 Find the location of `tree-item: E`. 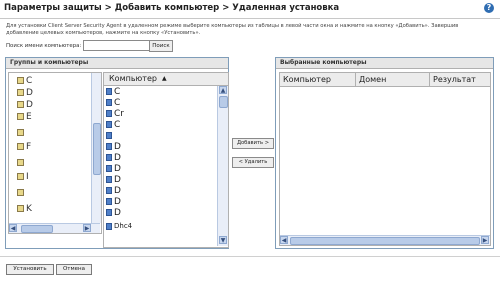

tree-item: E is located at coordinates (24, 117).